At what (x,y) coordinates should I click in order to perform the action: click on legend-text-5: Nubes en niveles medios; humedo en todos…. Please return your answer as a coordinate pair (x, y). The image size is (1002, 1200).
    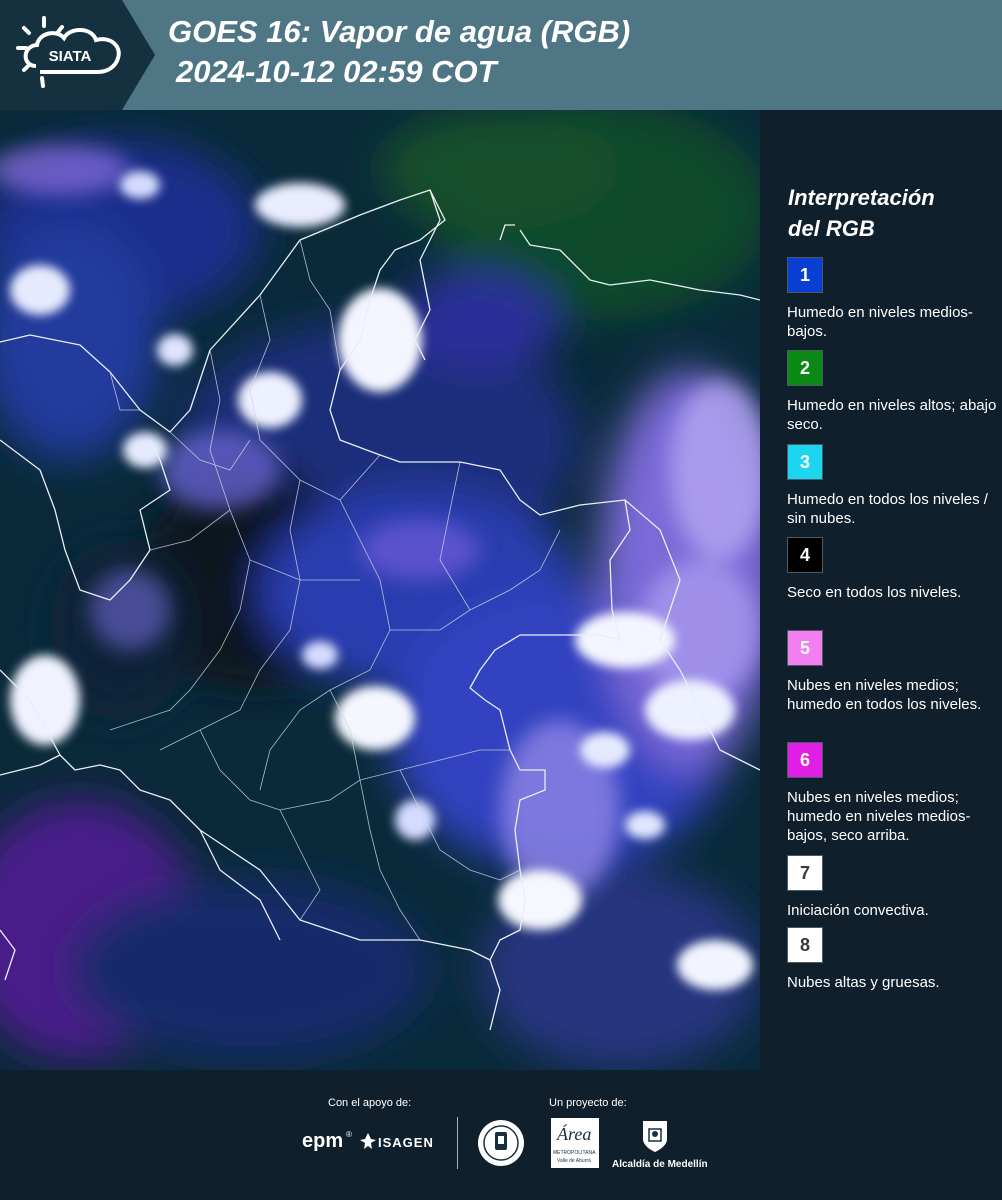
    Looking at the image, I should click on (884, 695).